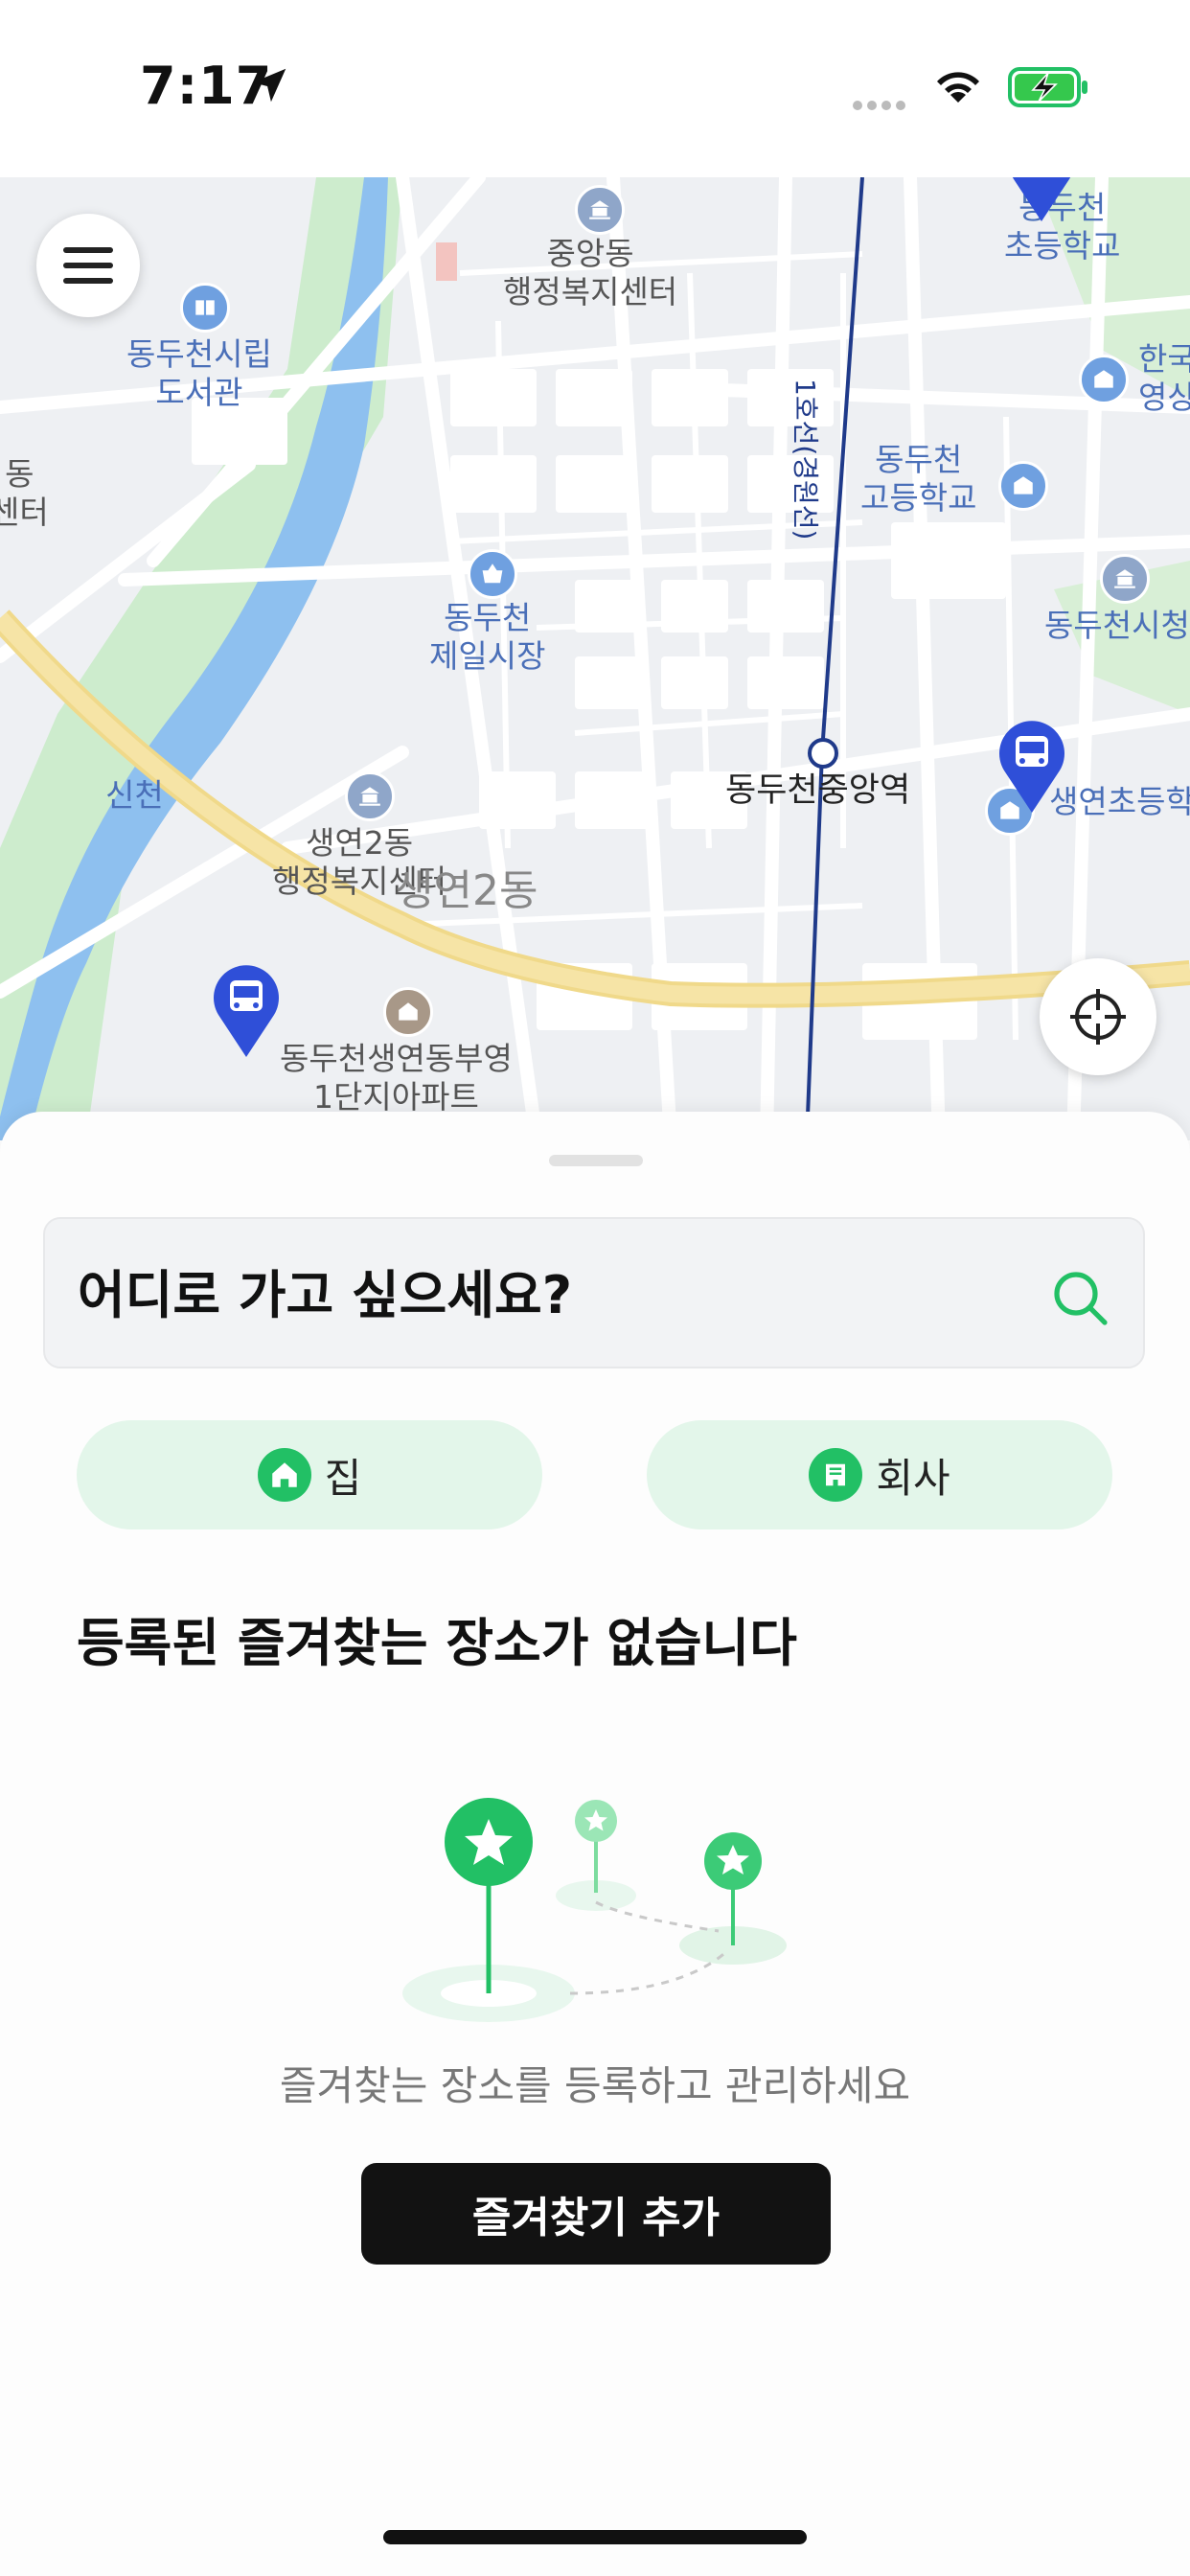  What do you see at coordinates (199, 373) in the screenshot?
I see `map-label-library: 동두천시립 도서관` at bounding box center [199, 373].